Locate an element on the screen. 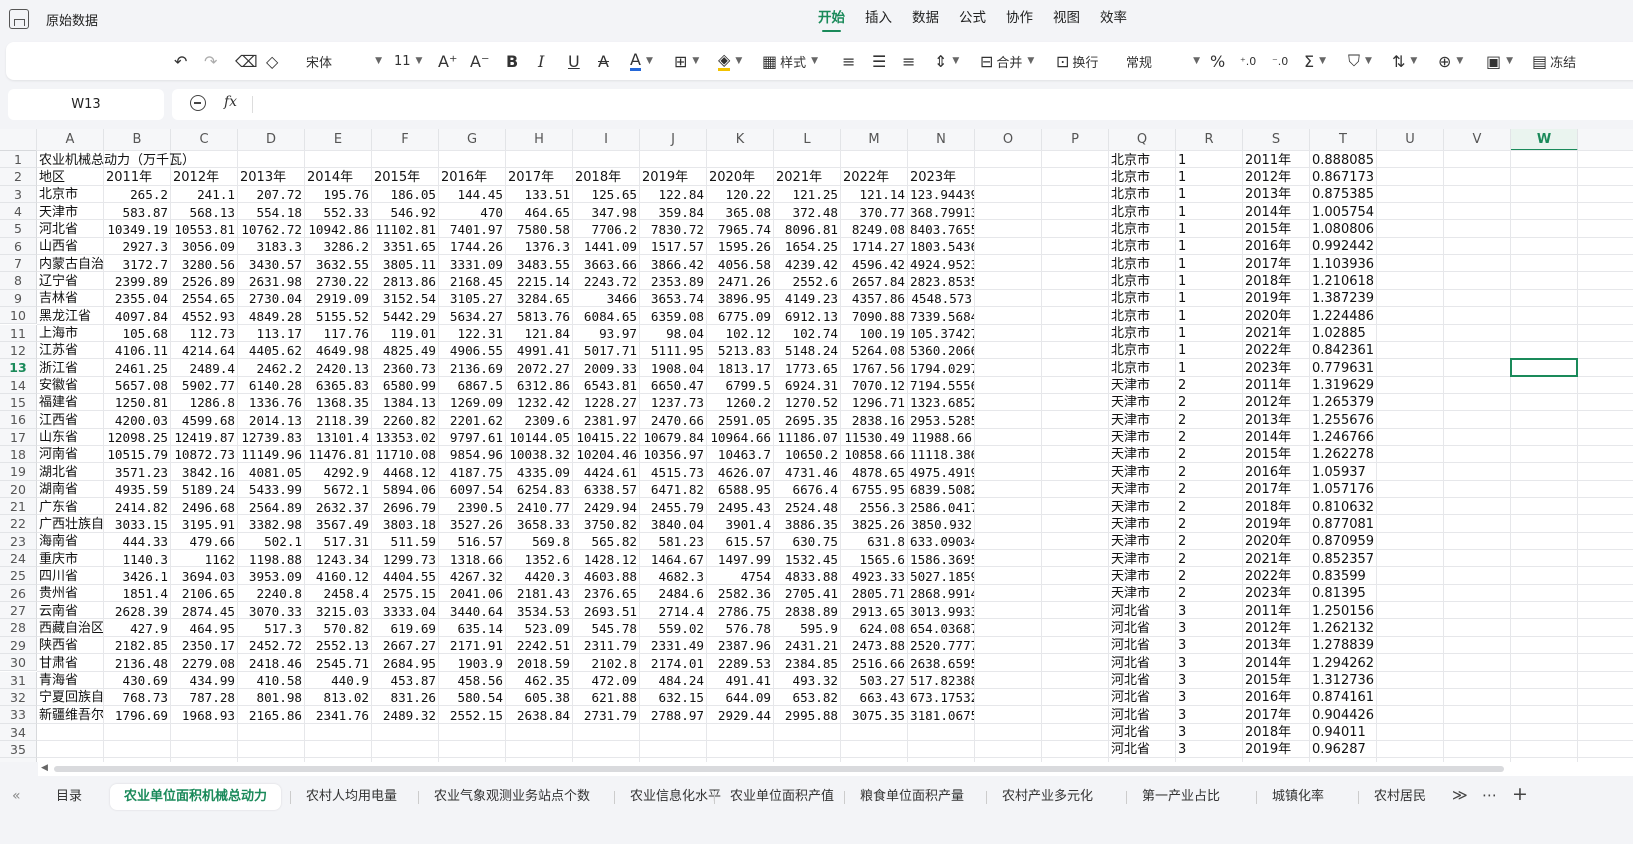  row-header-5: 5 is located at coordinates (18, 229).